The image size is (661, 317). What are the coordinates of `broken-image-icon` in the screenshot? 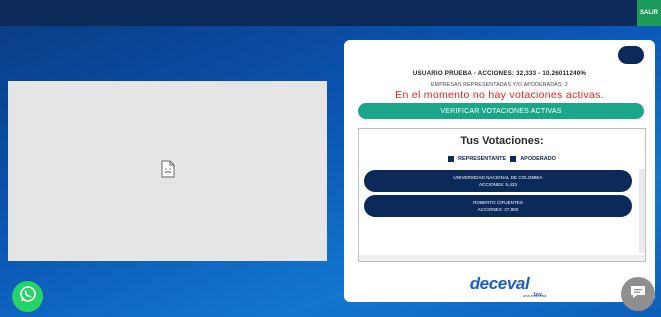 It's located at (168, 171).